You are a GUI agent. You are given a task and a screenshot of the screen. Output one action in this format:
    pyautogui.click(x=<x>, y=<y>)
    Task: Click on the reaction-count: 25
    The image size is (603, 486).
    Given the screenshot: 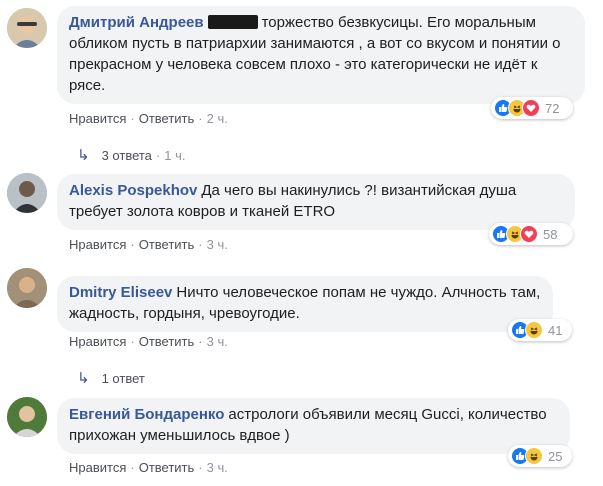 What is the action you would take?
    pyautogui.click(x=555, y=456)
    